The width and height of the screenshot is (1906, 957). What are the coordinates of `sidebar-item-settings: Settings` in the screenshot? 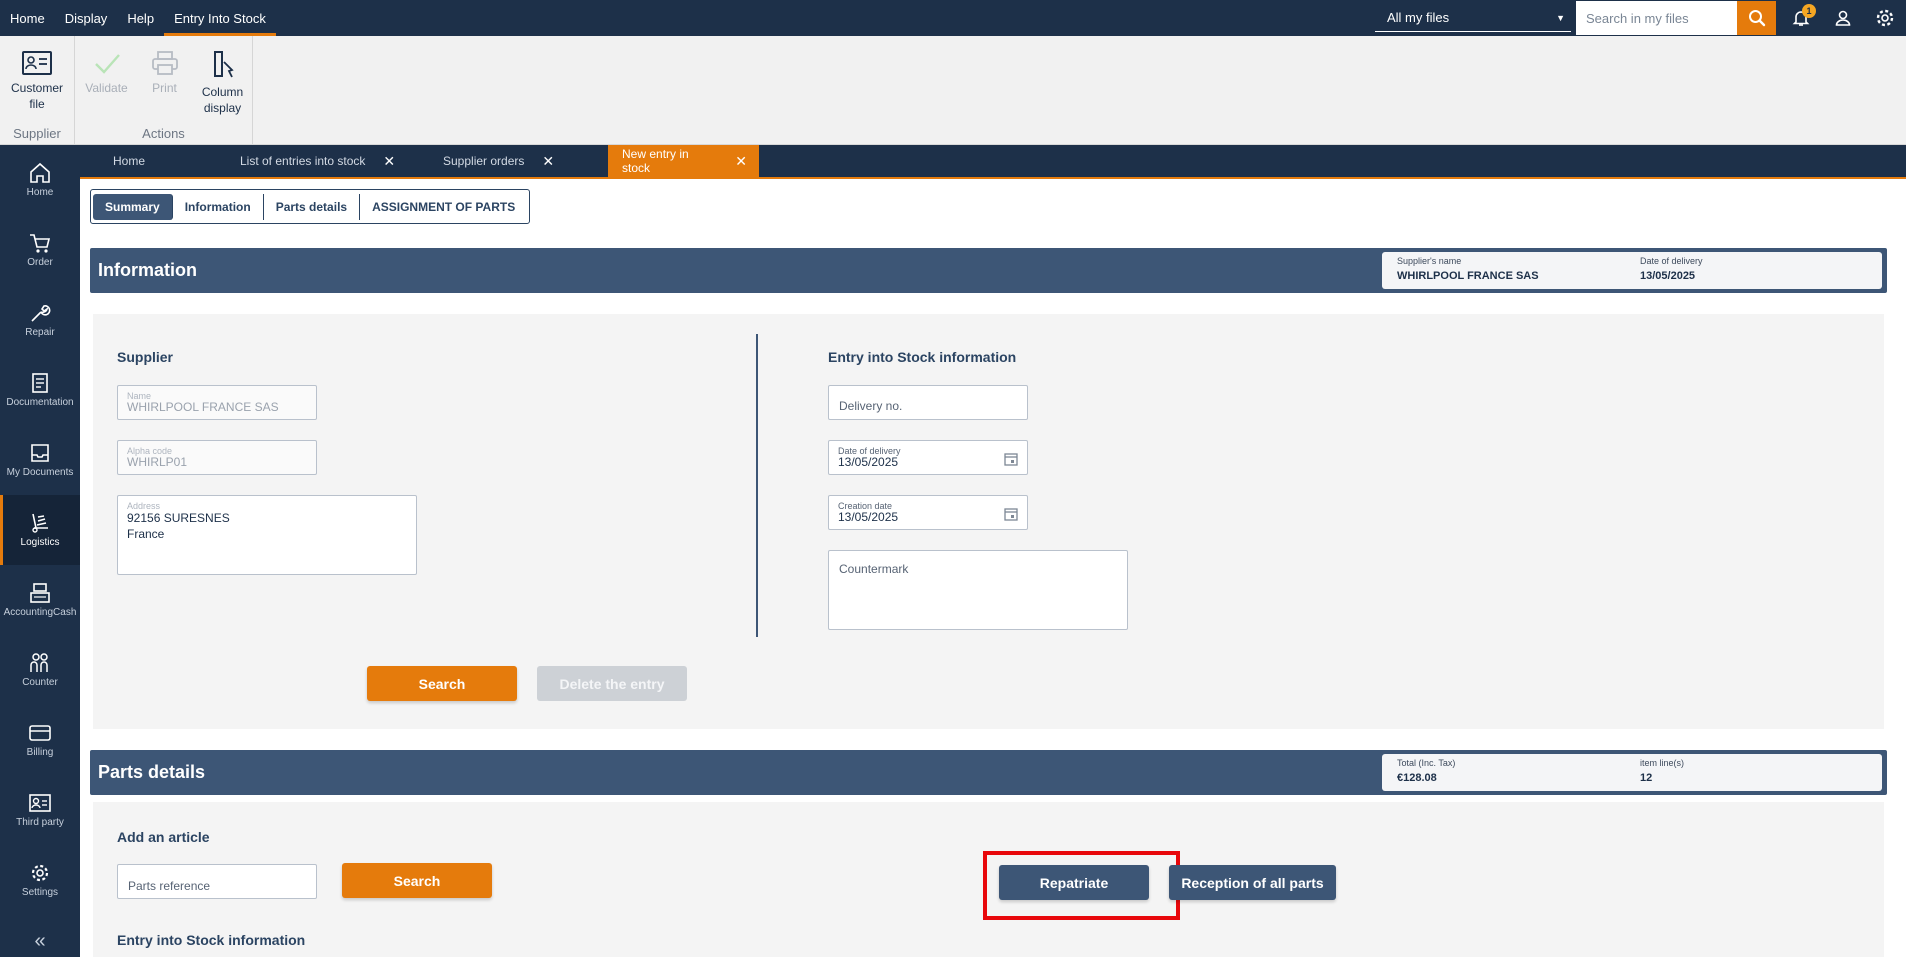 It's located at (40, 880).